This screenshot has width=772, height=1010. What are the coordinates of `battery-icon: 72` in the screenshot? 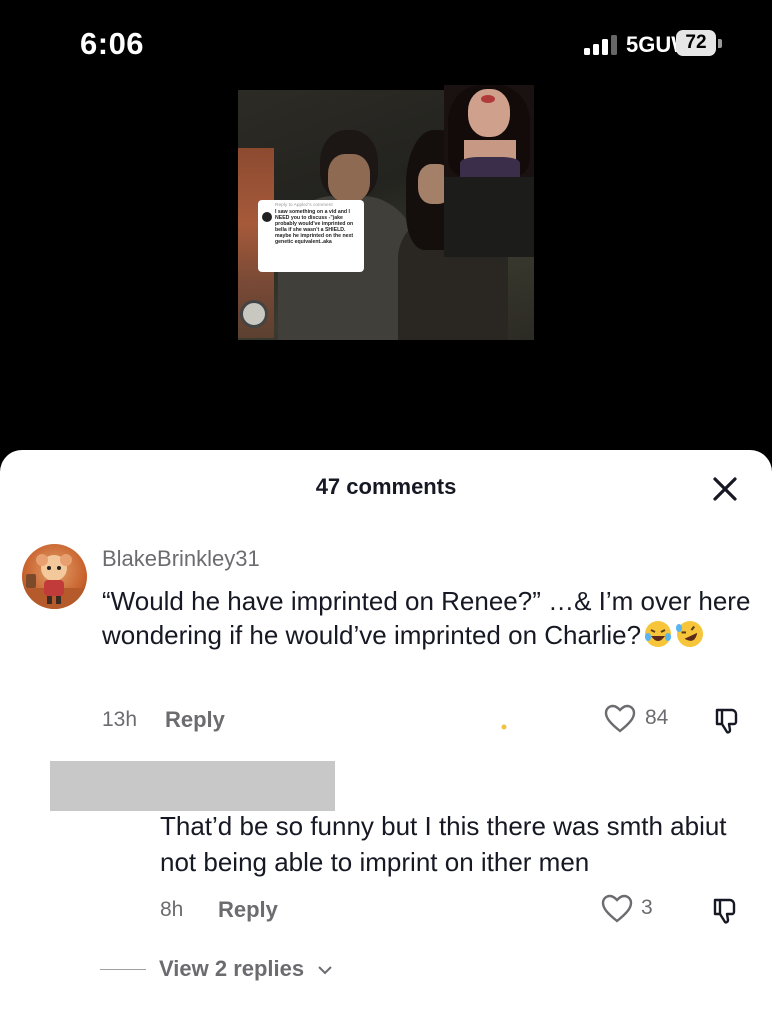 It's located at (700, 43).